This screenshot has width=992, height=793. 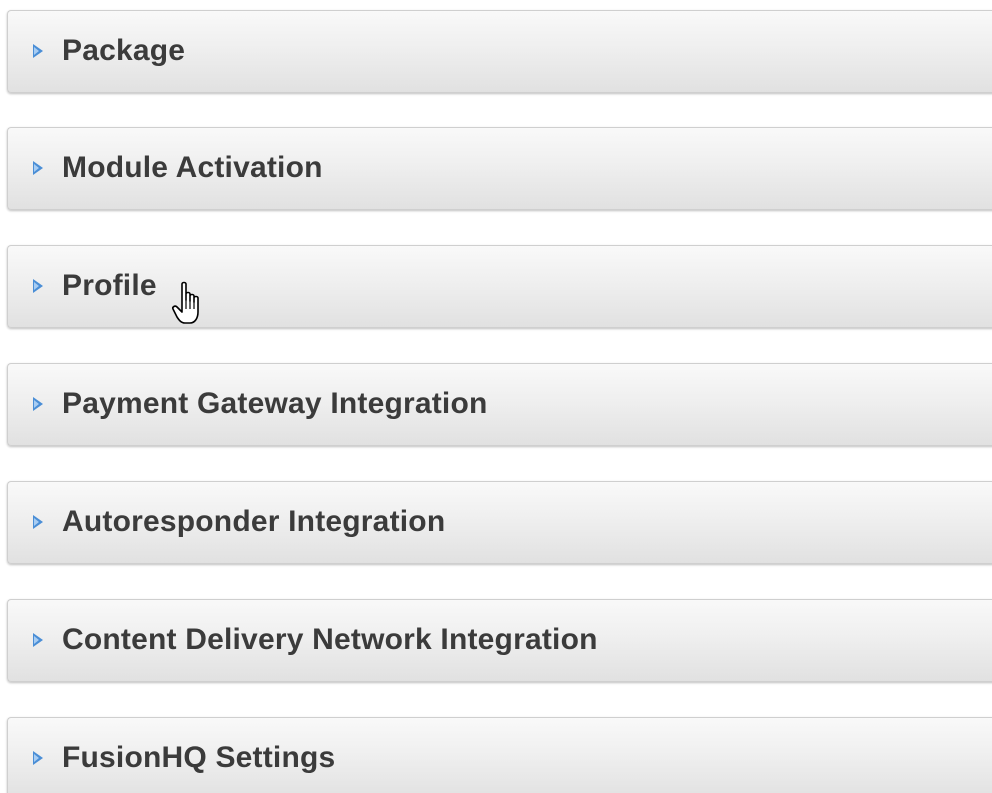 What do you see at coordinates (124, 50) in the screenshot?
I see `section-label: Package` at bounding box center [124, 50].